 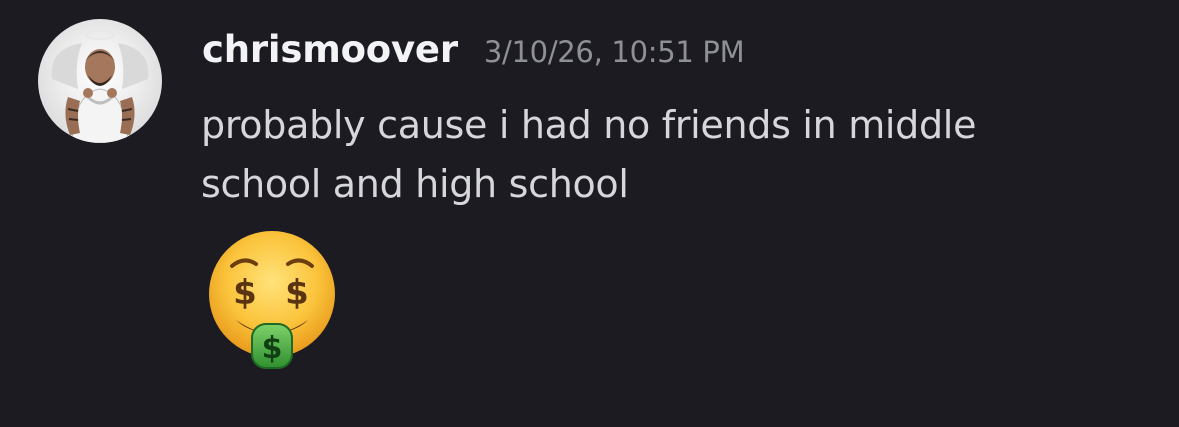 What do you see at coordinates (473, 56) in the screenshot?
I see `message-header: chrismoover 3/10/26, 10:51 PM` at bounding box center [473, 56].